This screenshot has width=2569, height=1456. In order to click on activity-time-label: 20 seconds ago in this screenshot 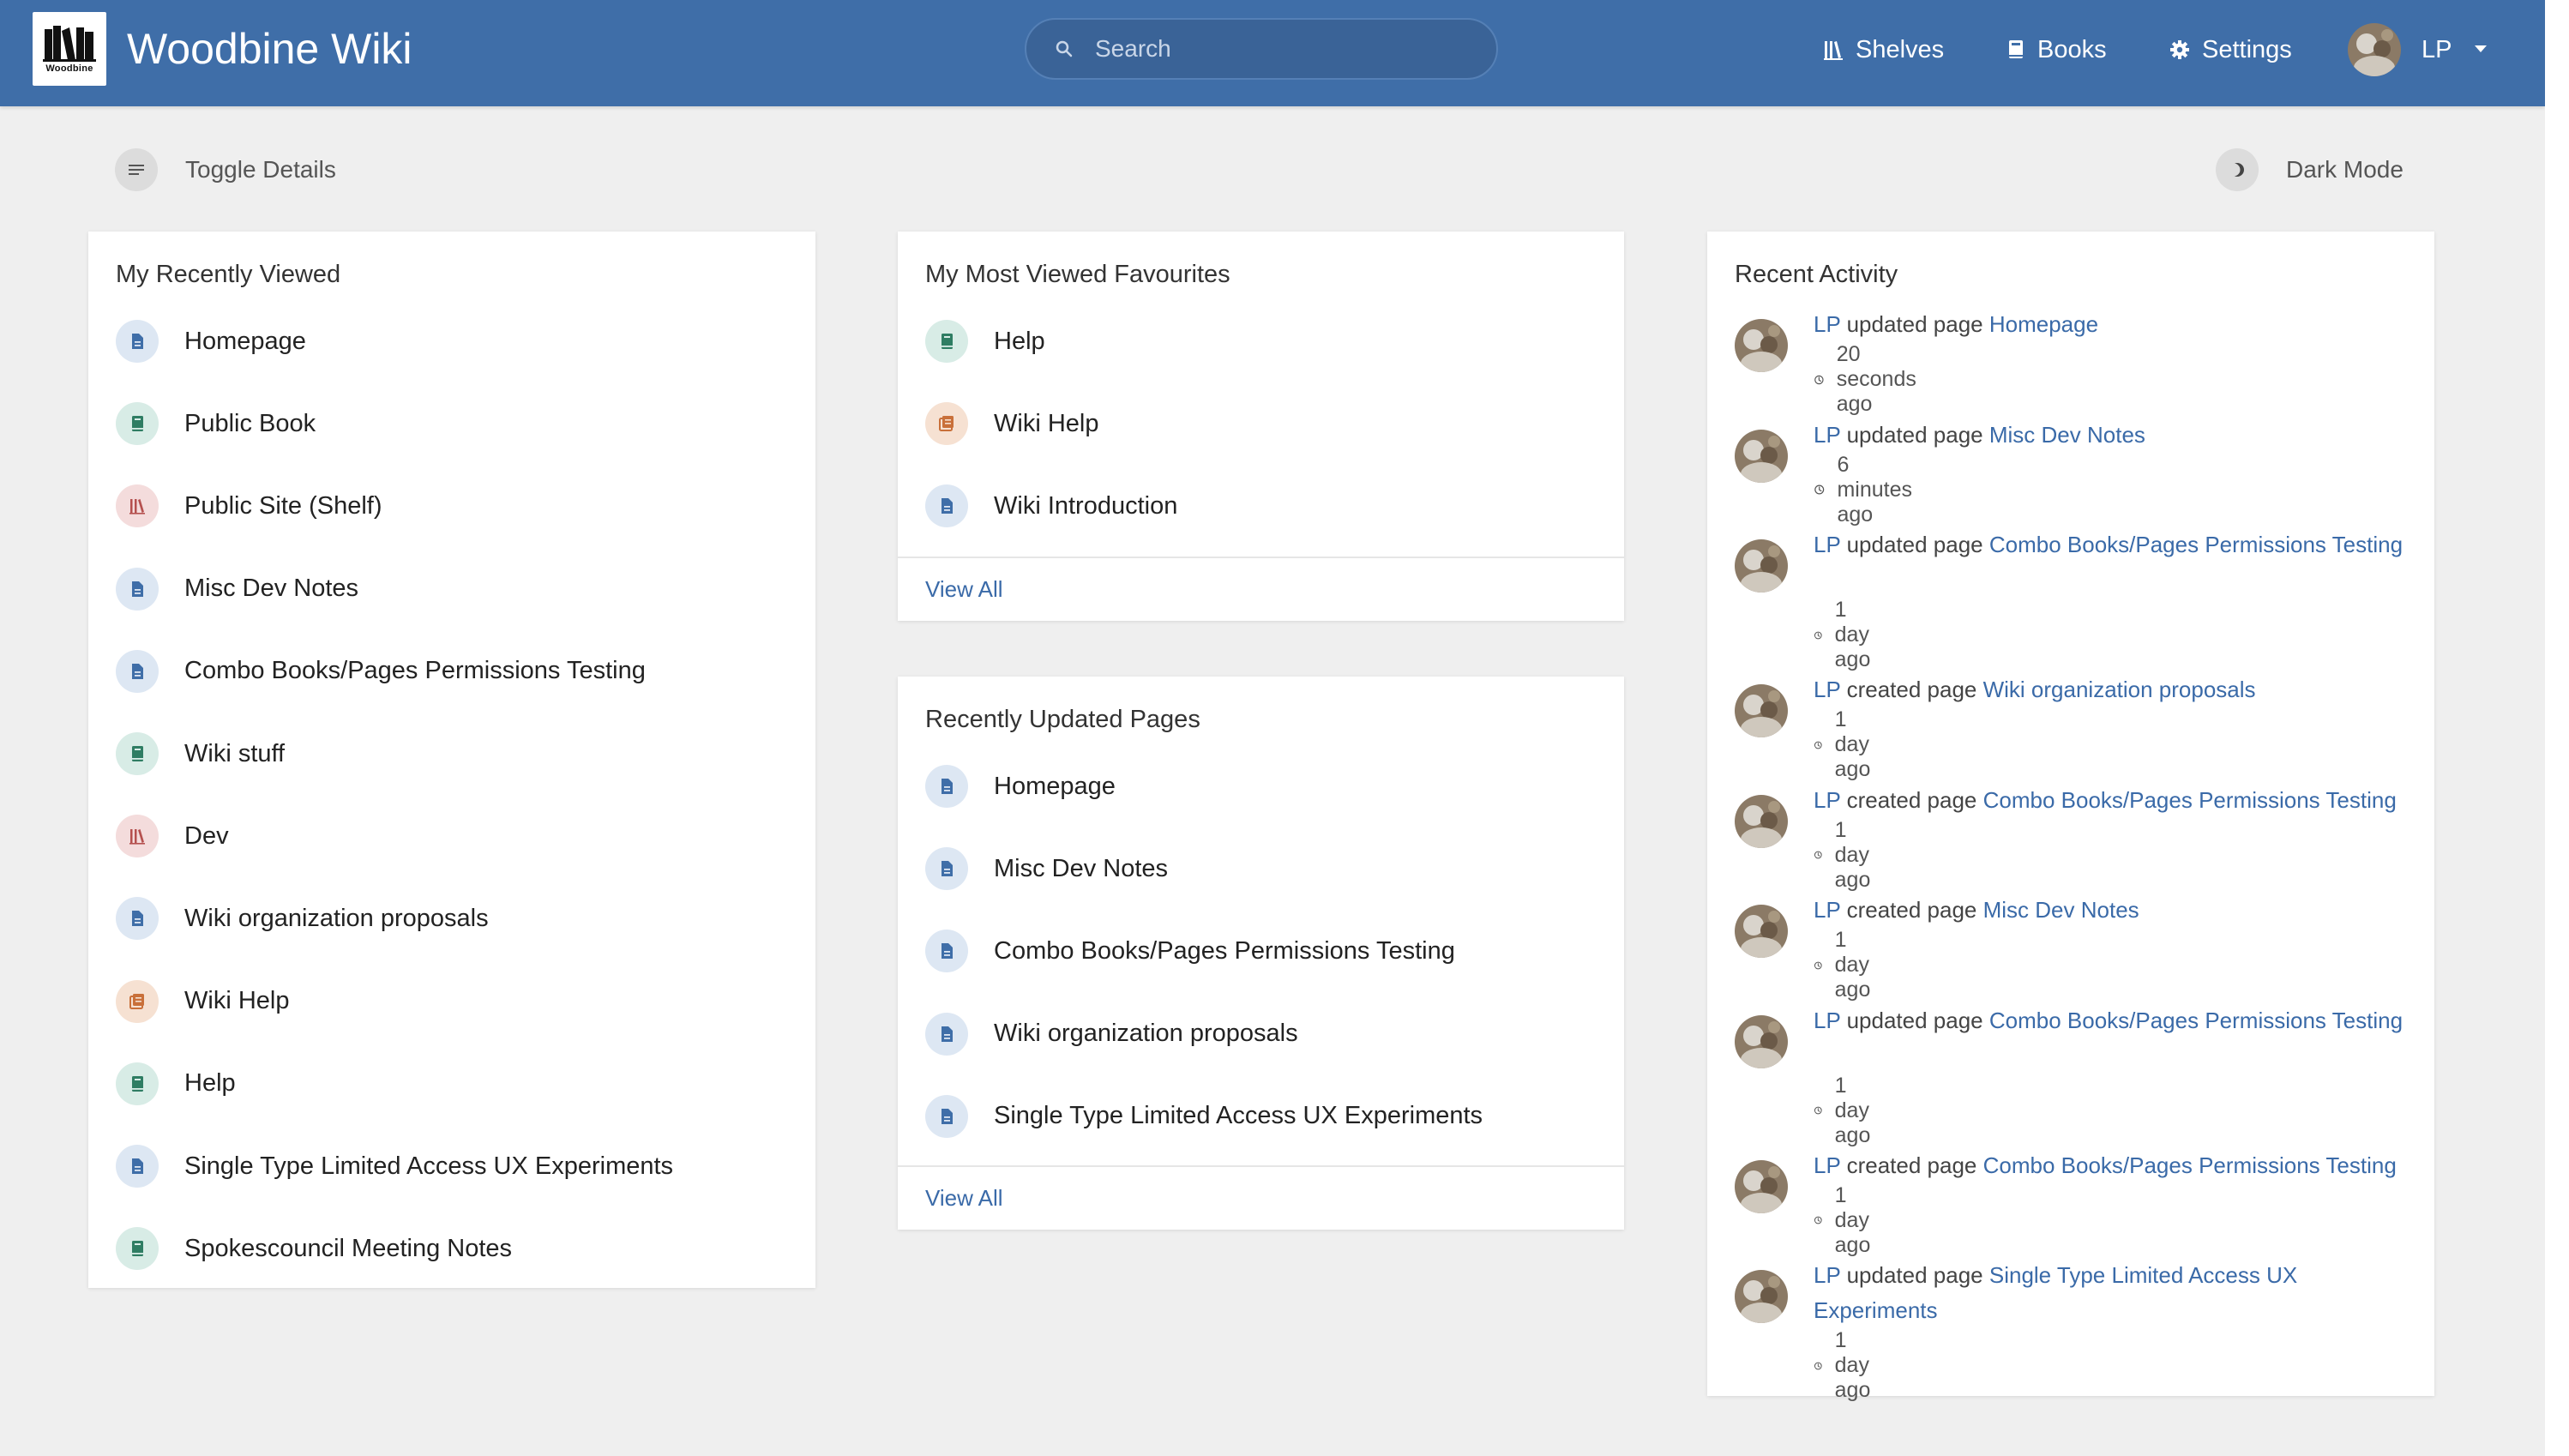, I will do `click(1876, 379)`.